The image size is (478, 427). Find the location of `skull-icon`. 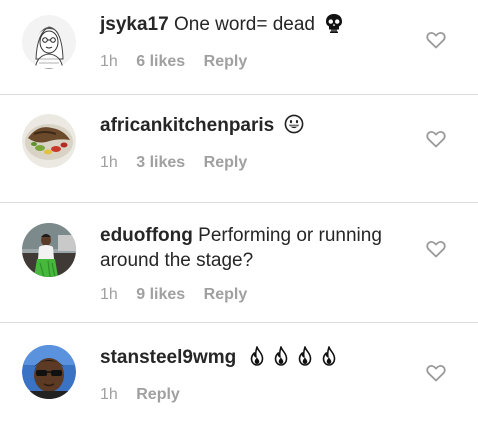

skull-icon is located at coordinates (334, 26).